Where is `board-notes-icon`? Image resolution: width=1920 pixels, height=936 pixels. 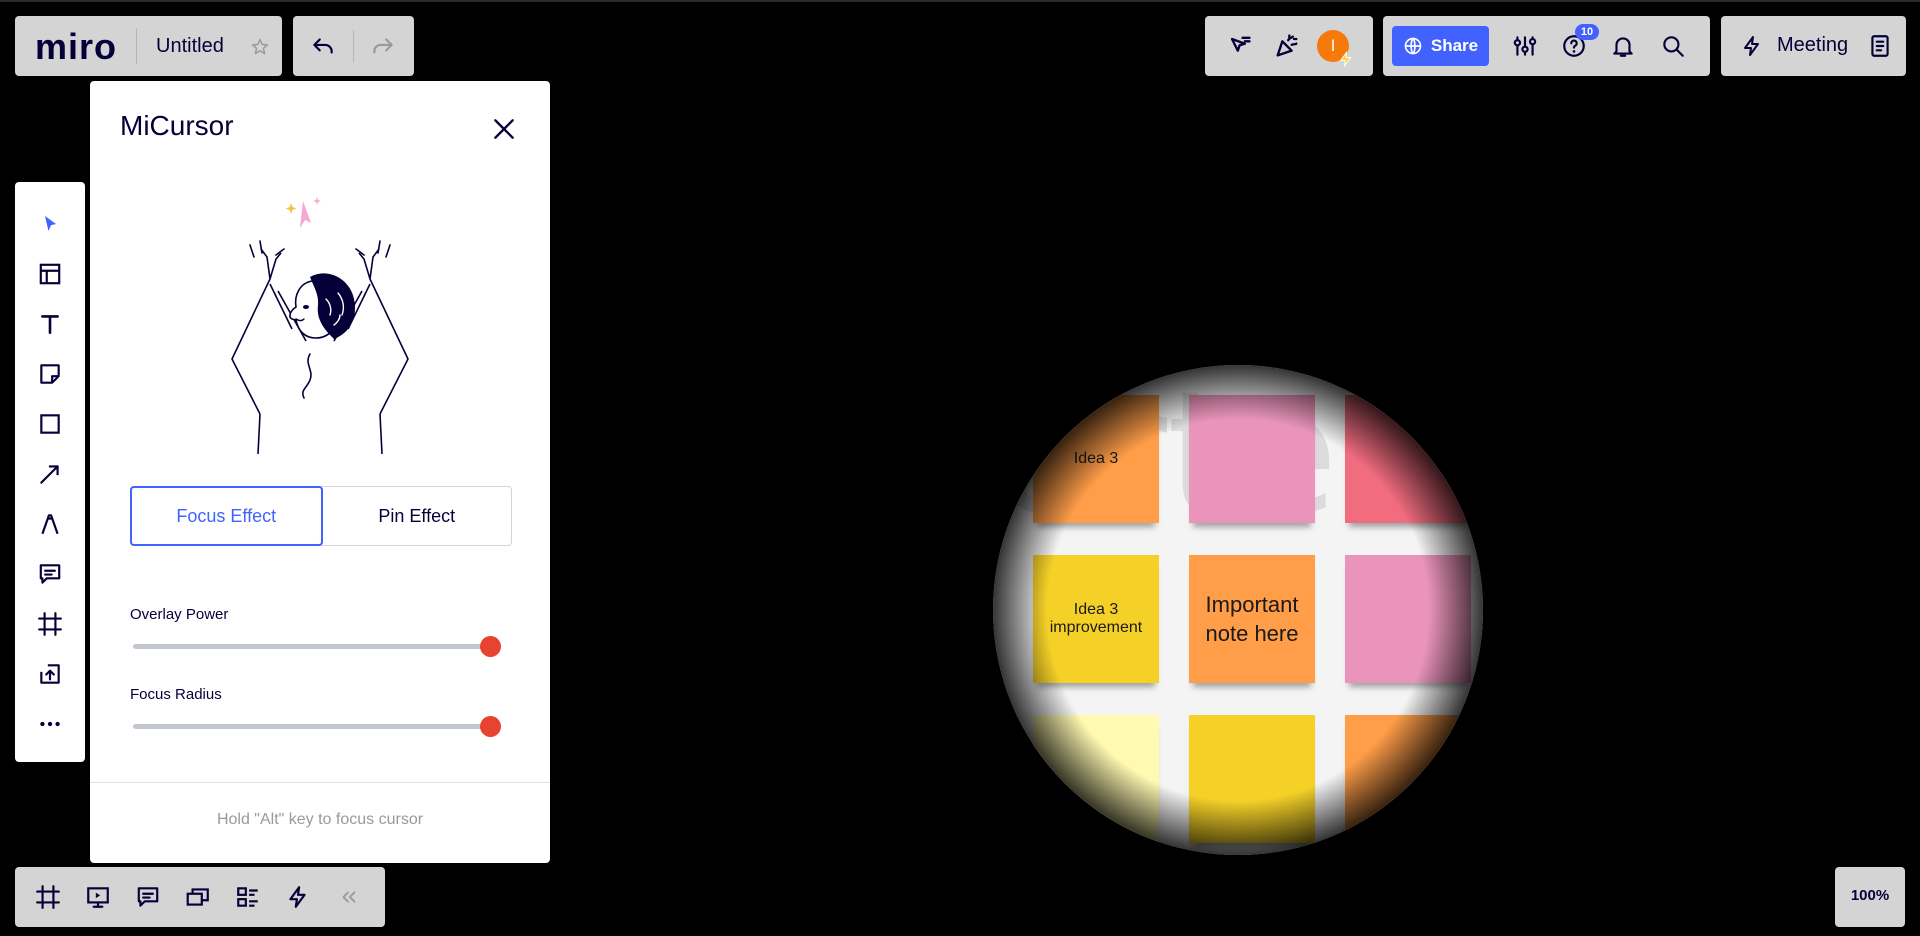 board-notes-icon is located at coordinates (1880, 46).